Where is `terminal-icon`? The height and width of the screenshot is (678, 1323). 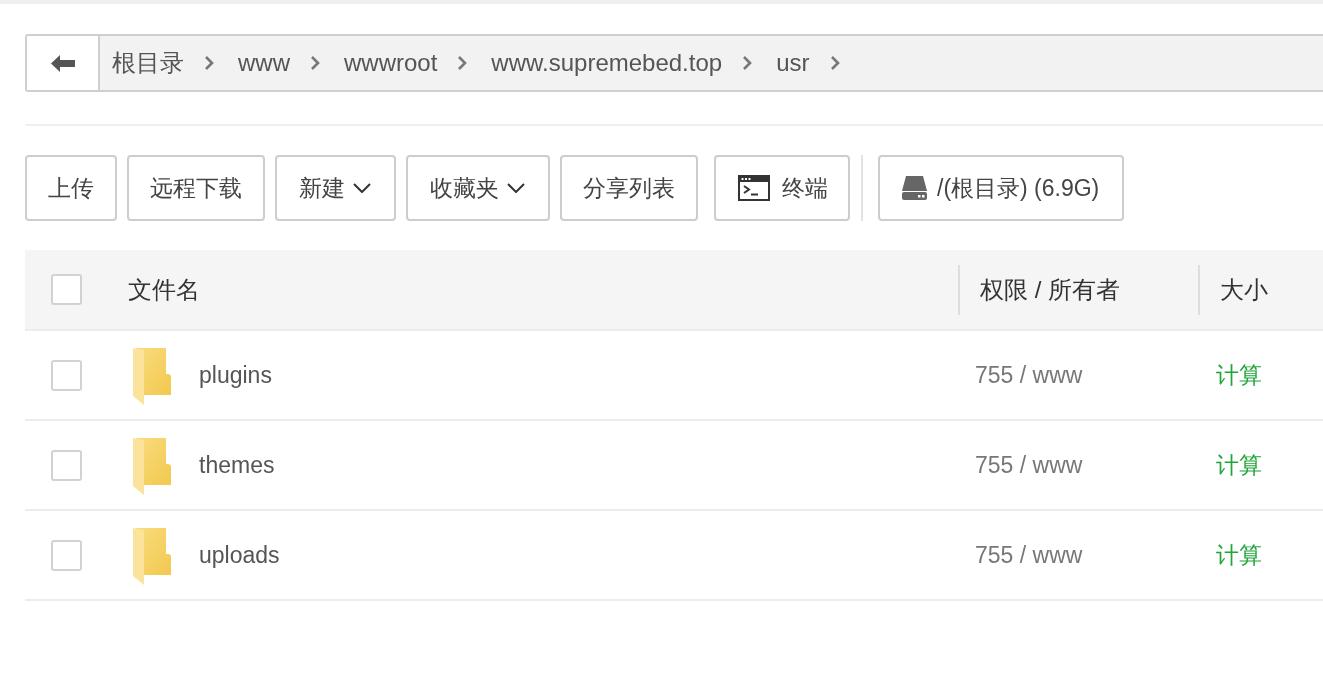 terminal-icon is located at coordinates (754, 188).